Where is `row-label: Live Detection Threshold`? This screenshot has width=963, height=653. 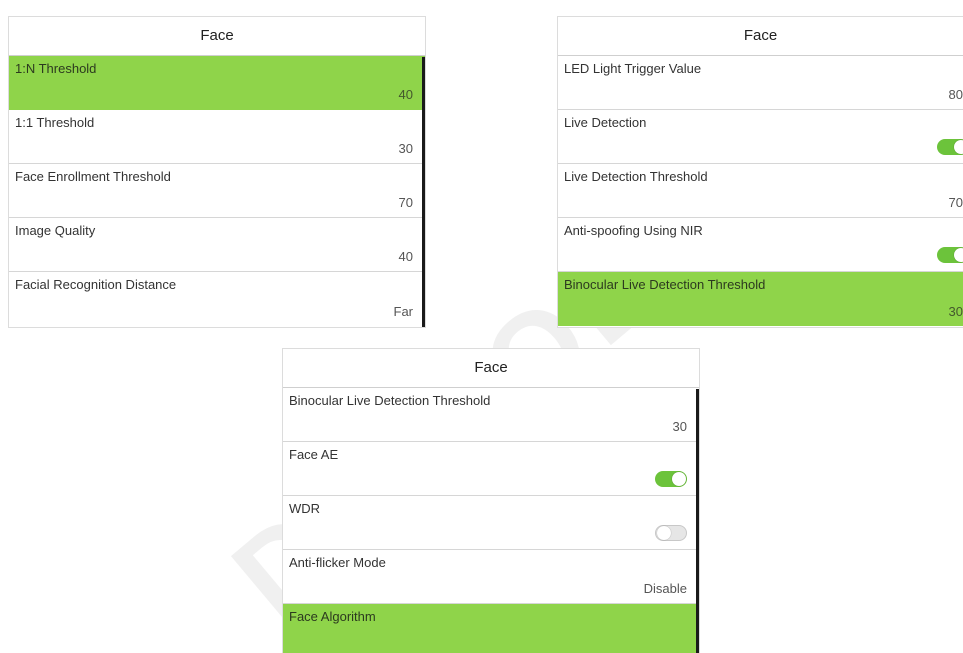 row-label: Live Detection Threshold is located at coordinates (636, 176).